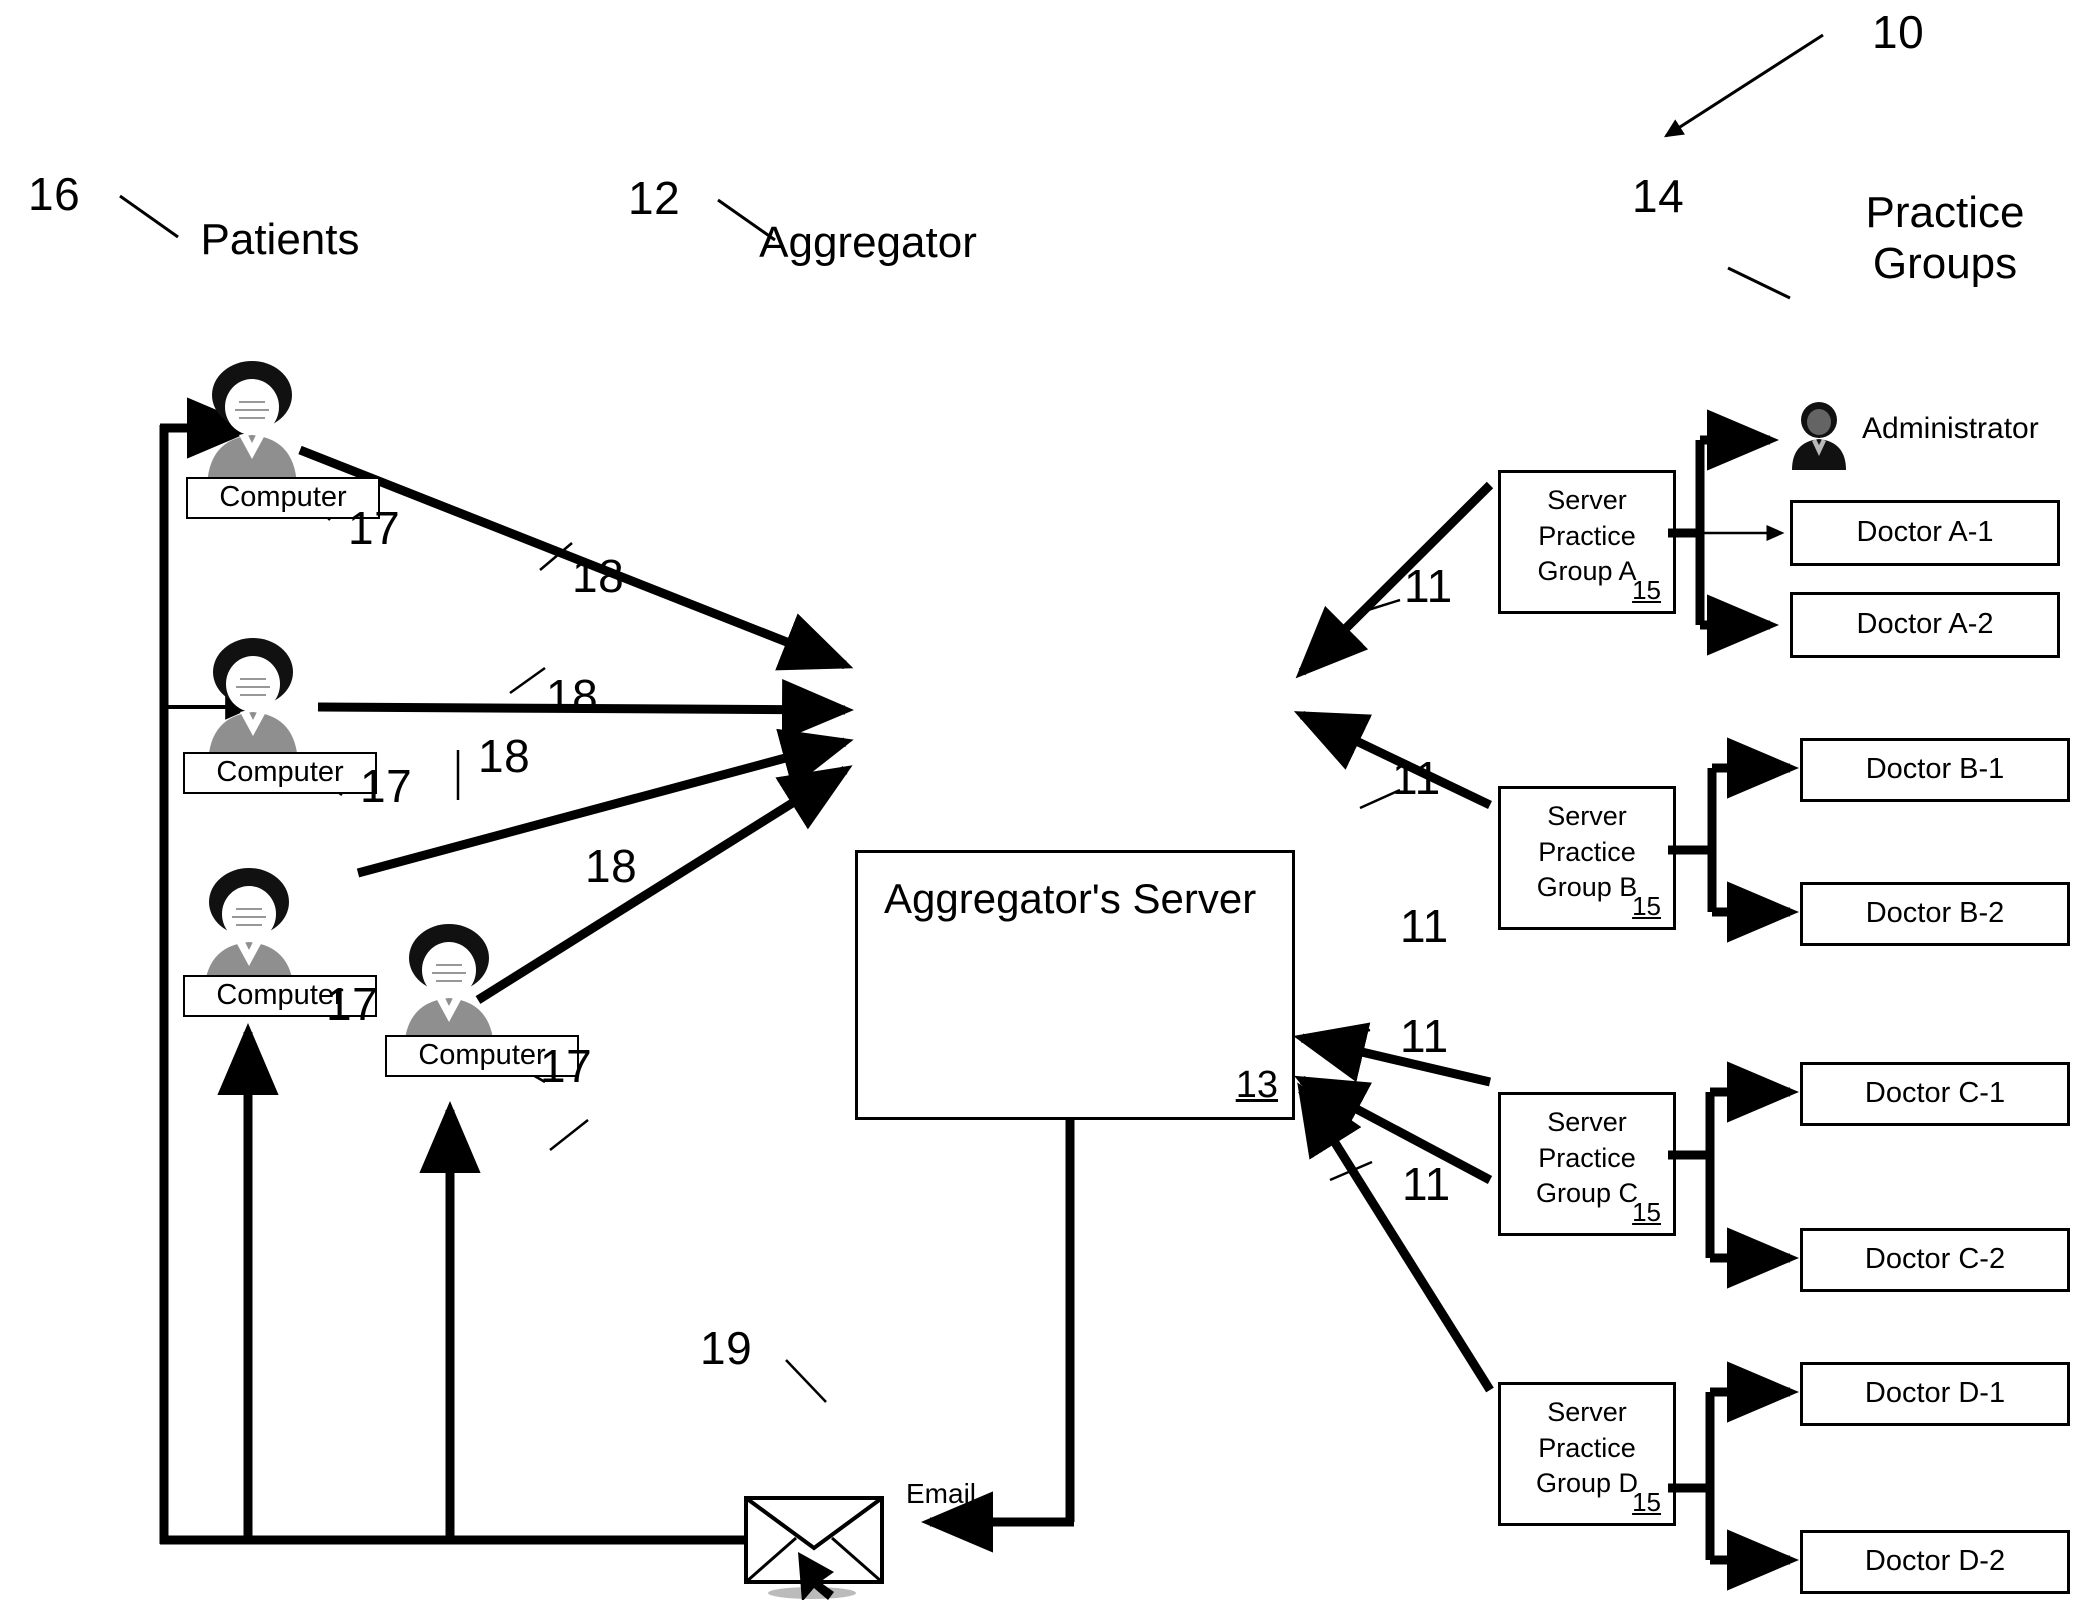 The image size is (2089, 1611). What do you see at coordinates (1424, 926) in the screenshot?
I see `ref-number-11-b-out: 11` at bounding box center [1424, 926].